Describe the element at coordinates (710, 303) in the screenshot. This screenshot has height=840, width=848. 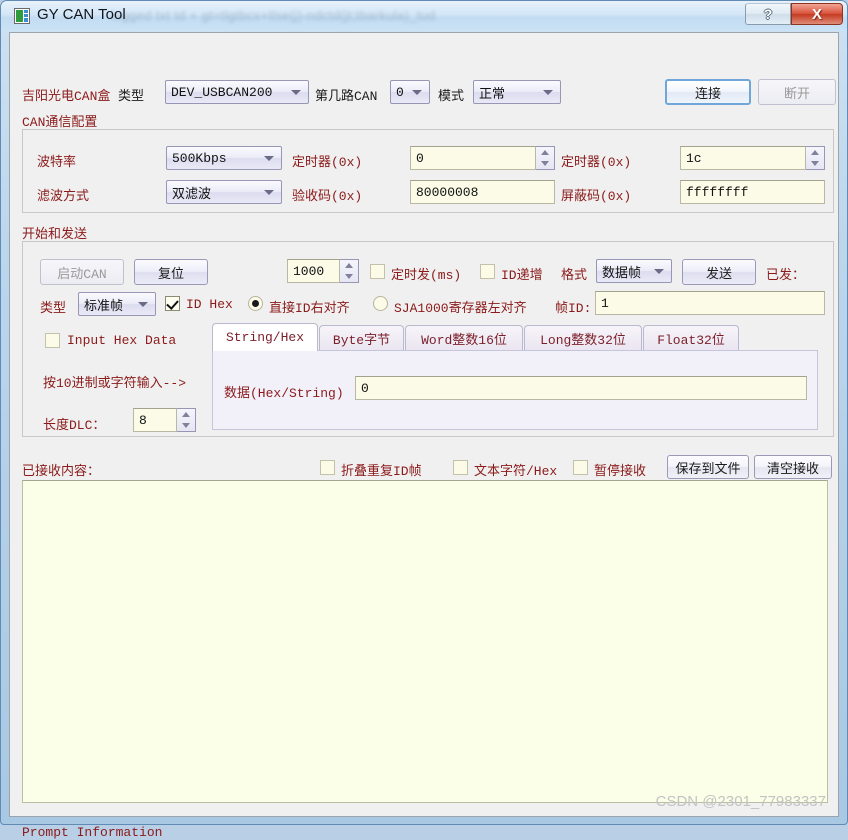
I see `frame-id-input: 1` at that location.